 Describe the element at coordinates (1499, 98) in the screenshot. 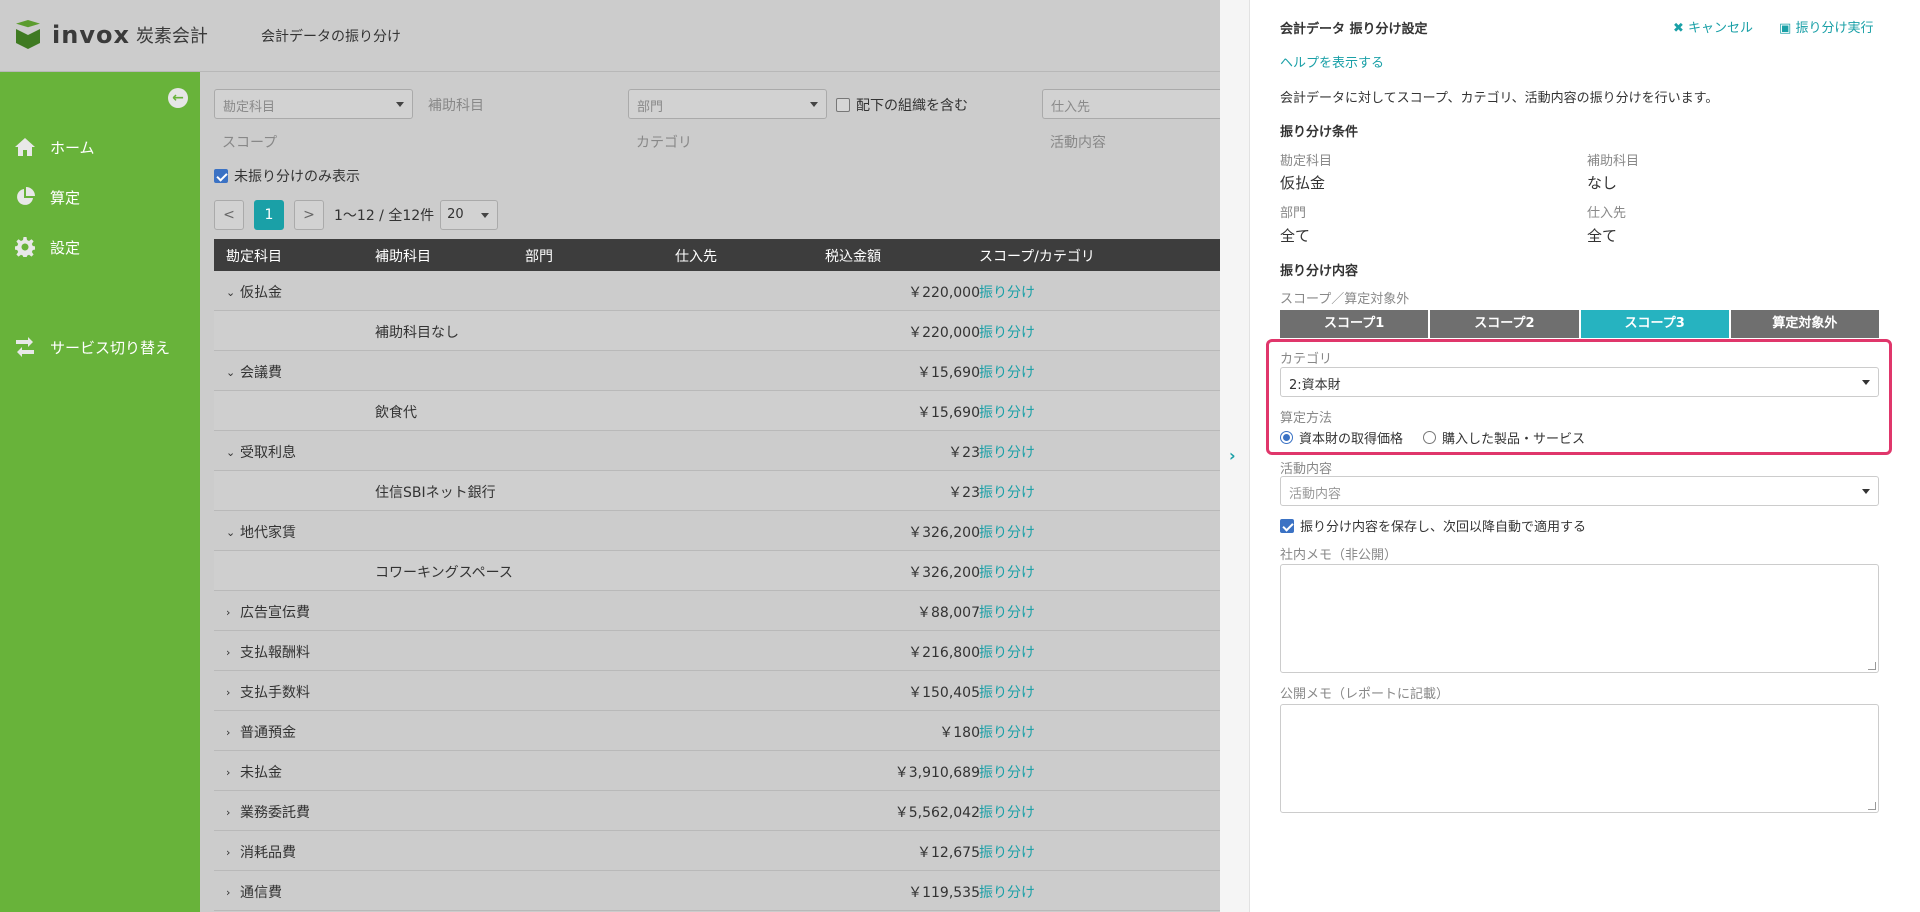

I see `panel-description: 会計データに対してスコープ、カテゴリ、活動内容の振り分けを行います。` at that location.